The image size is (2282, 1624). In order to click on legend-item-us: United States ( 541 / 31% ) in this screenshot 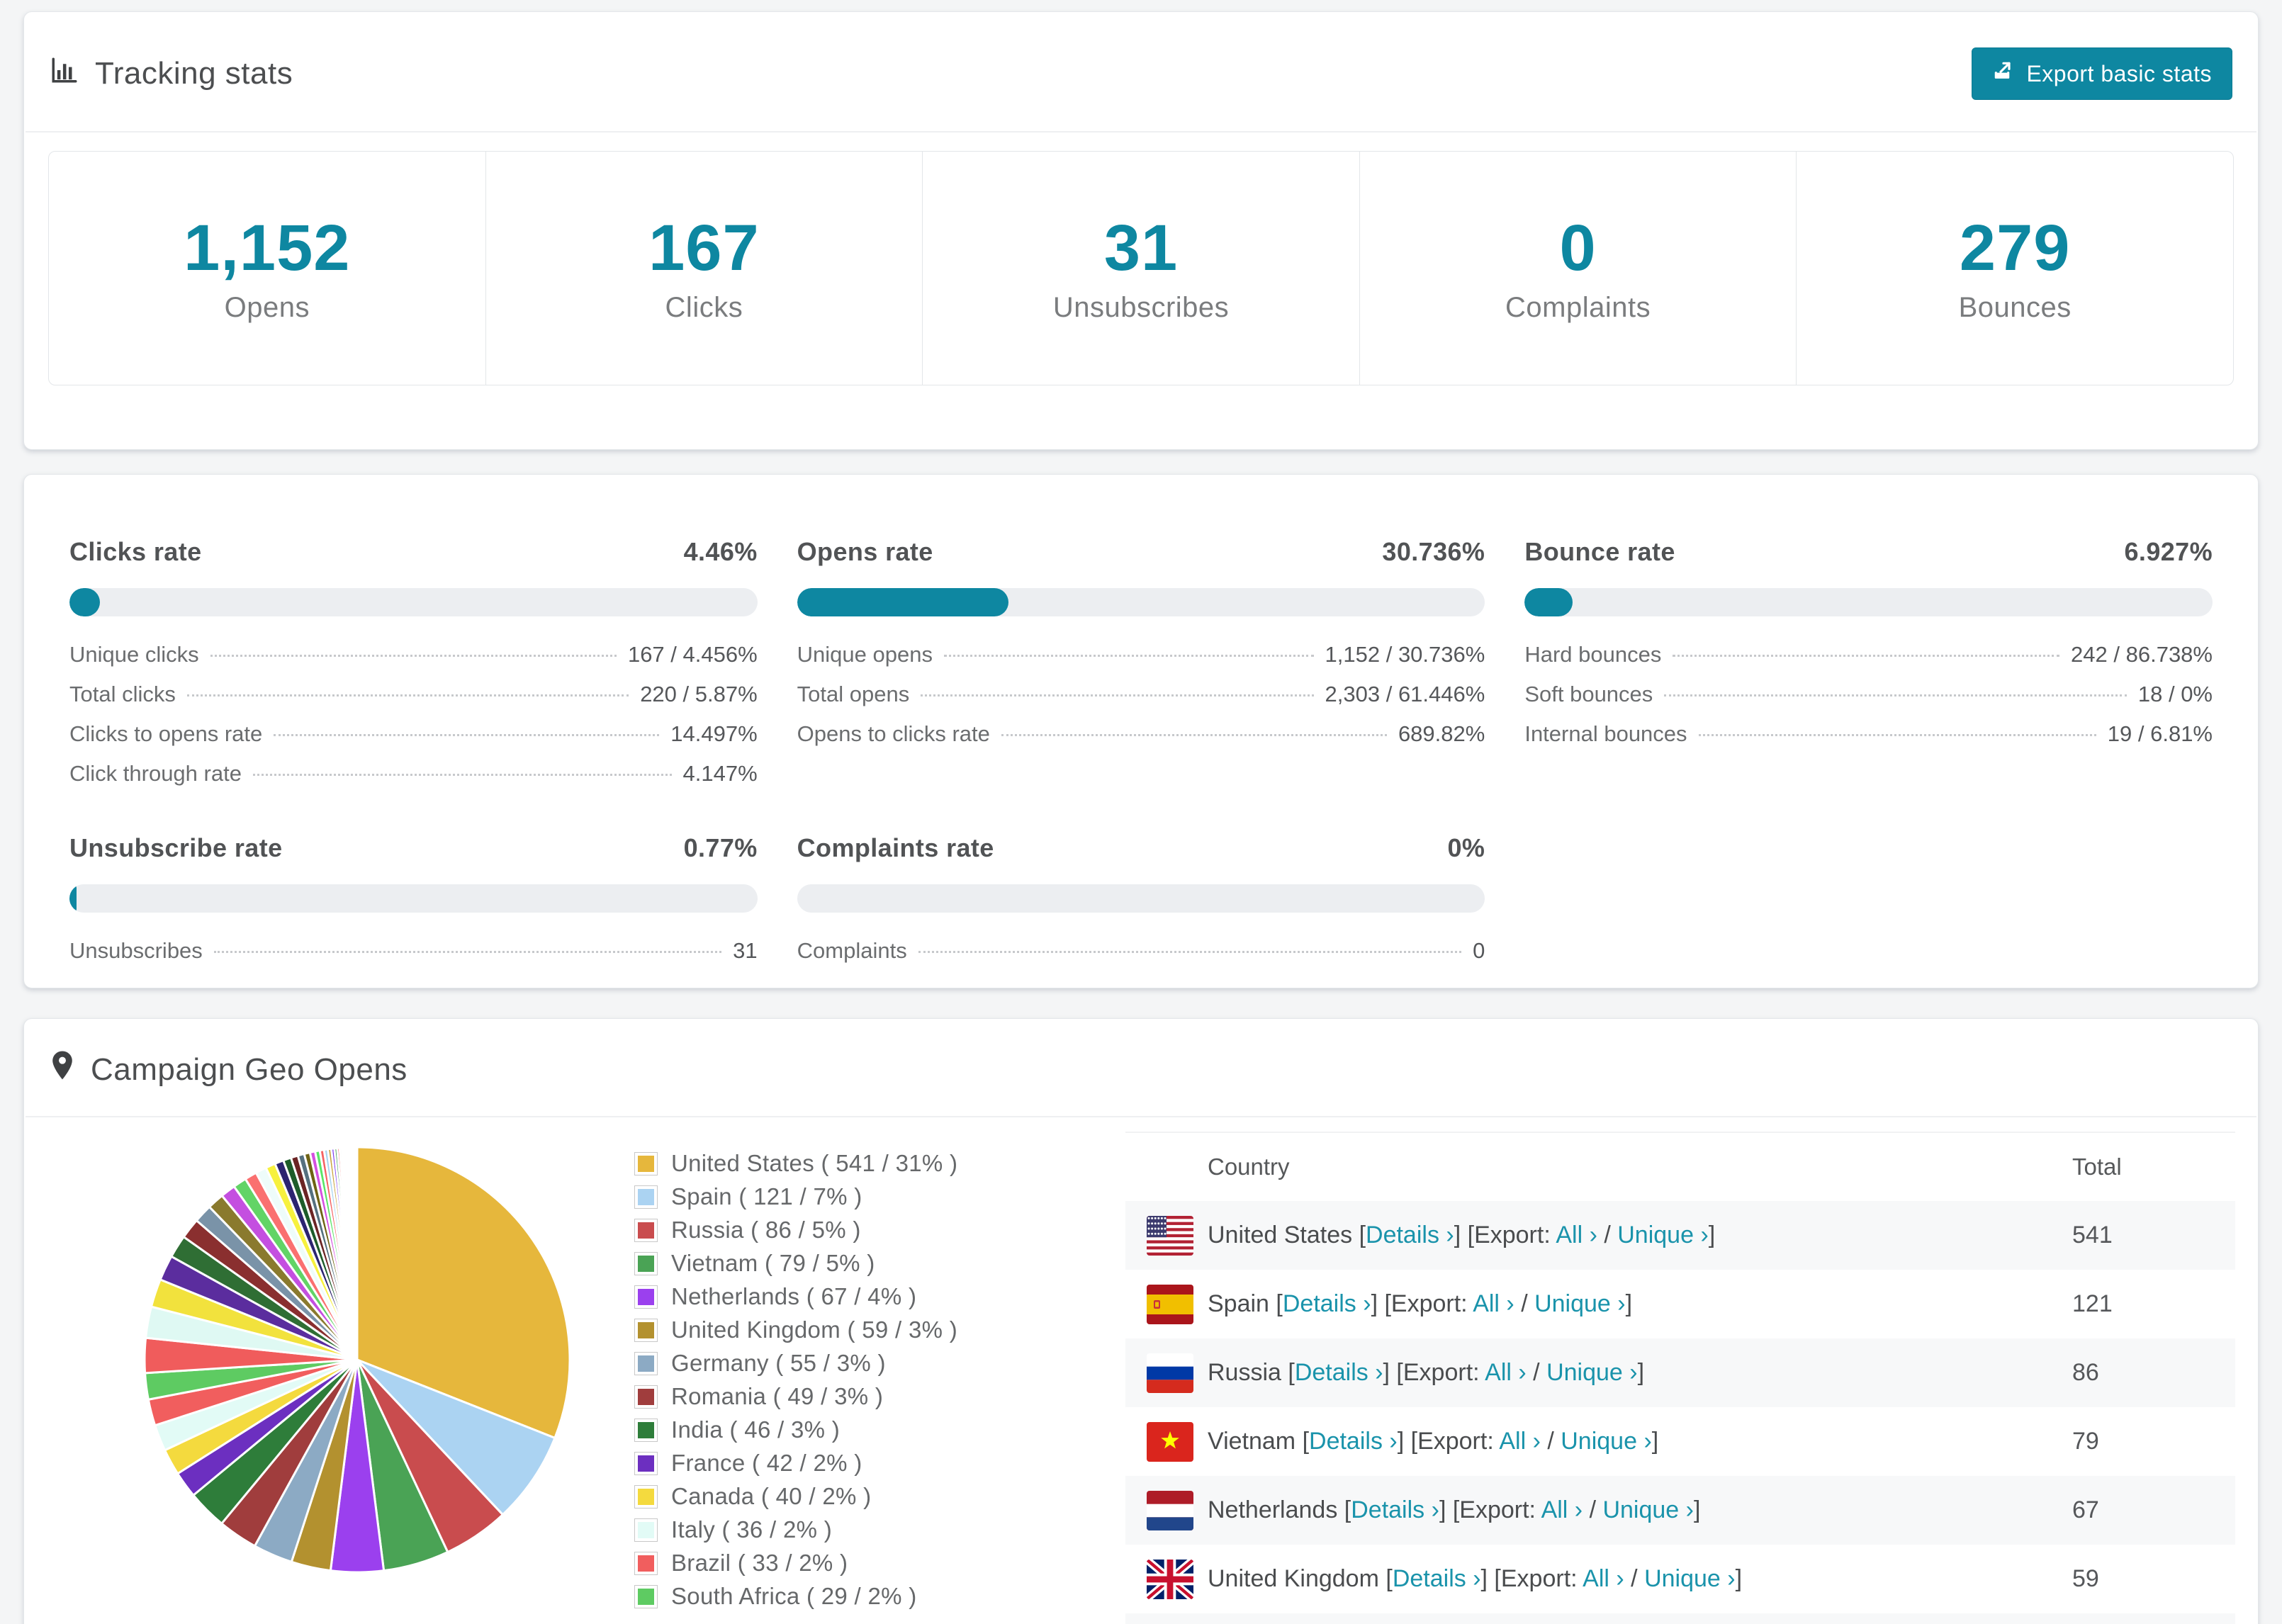, I will do `click(847, 1163)`.